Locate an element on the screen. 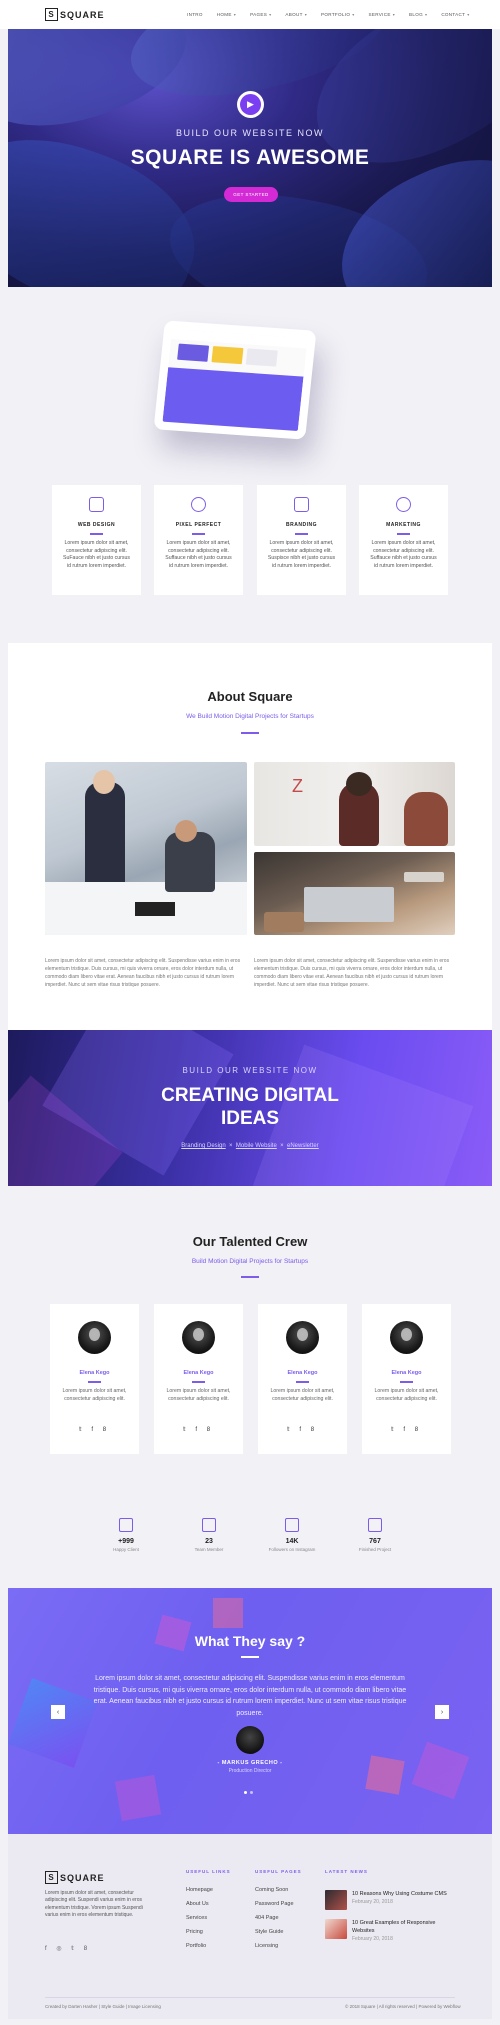 The image size is (500, 2025). tag-enewsletter: eNewsletter is located at coordinates (303, 1146).